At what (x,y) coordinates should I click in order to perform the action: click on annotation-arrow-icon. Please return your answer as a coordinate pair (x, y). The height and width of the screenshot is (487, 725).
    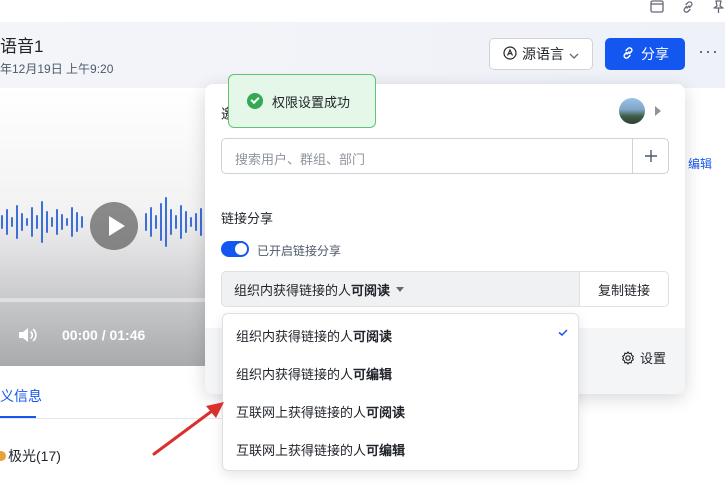
    Looking at the image, I should click on (188, 429).